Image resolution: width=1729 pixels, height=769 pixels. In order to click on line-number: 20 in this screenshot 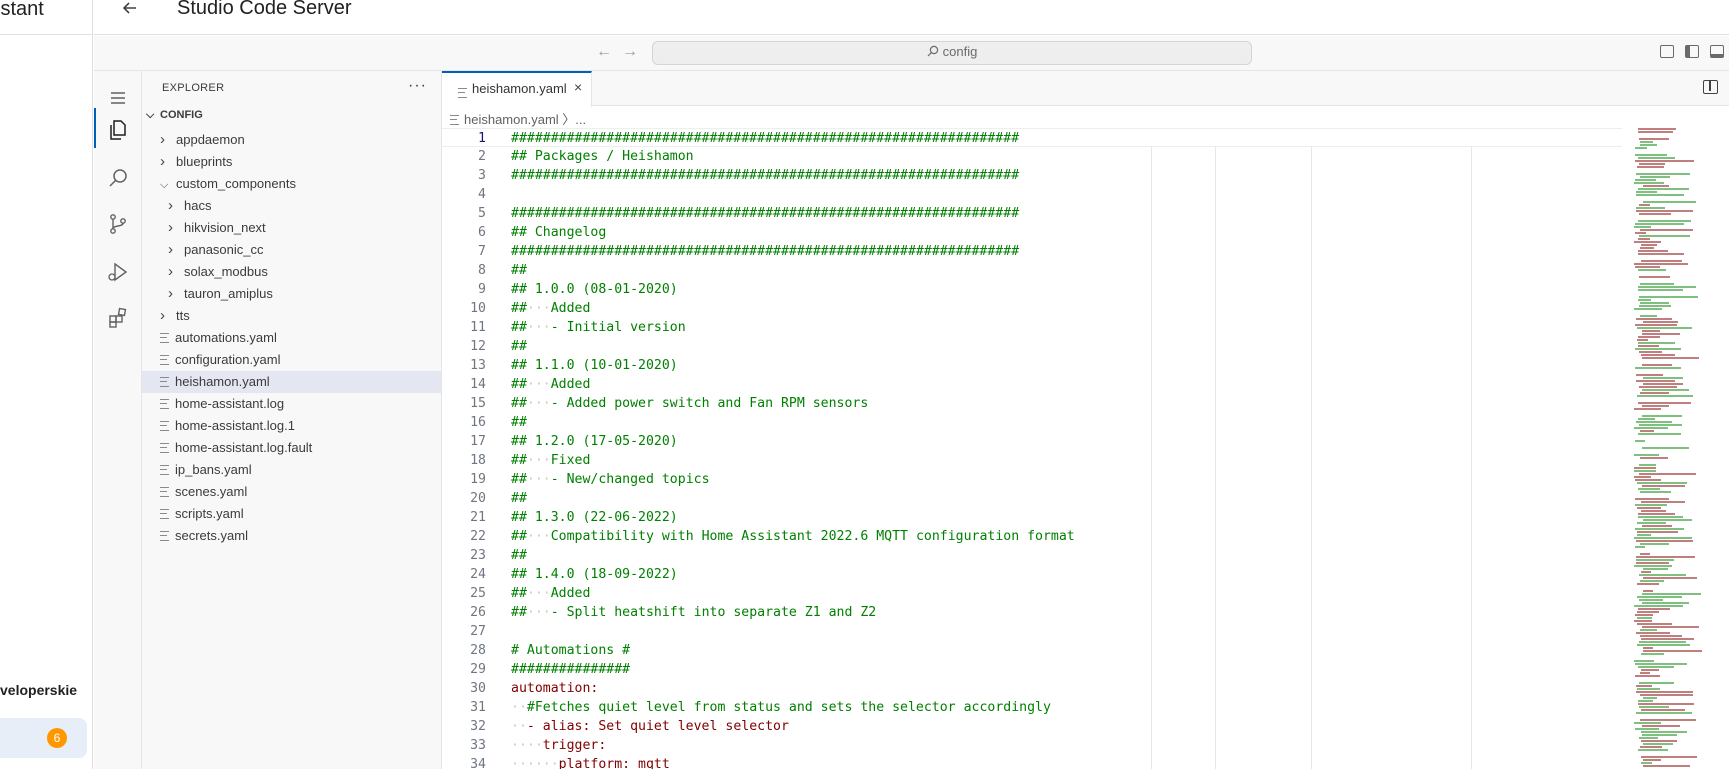, I will do `click(478, 498)`.